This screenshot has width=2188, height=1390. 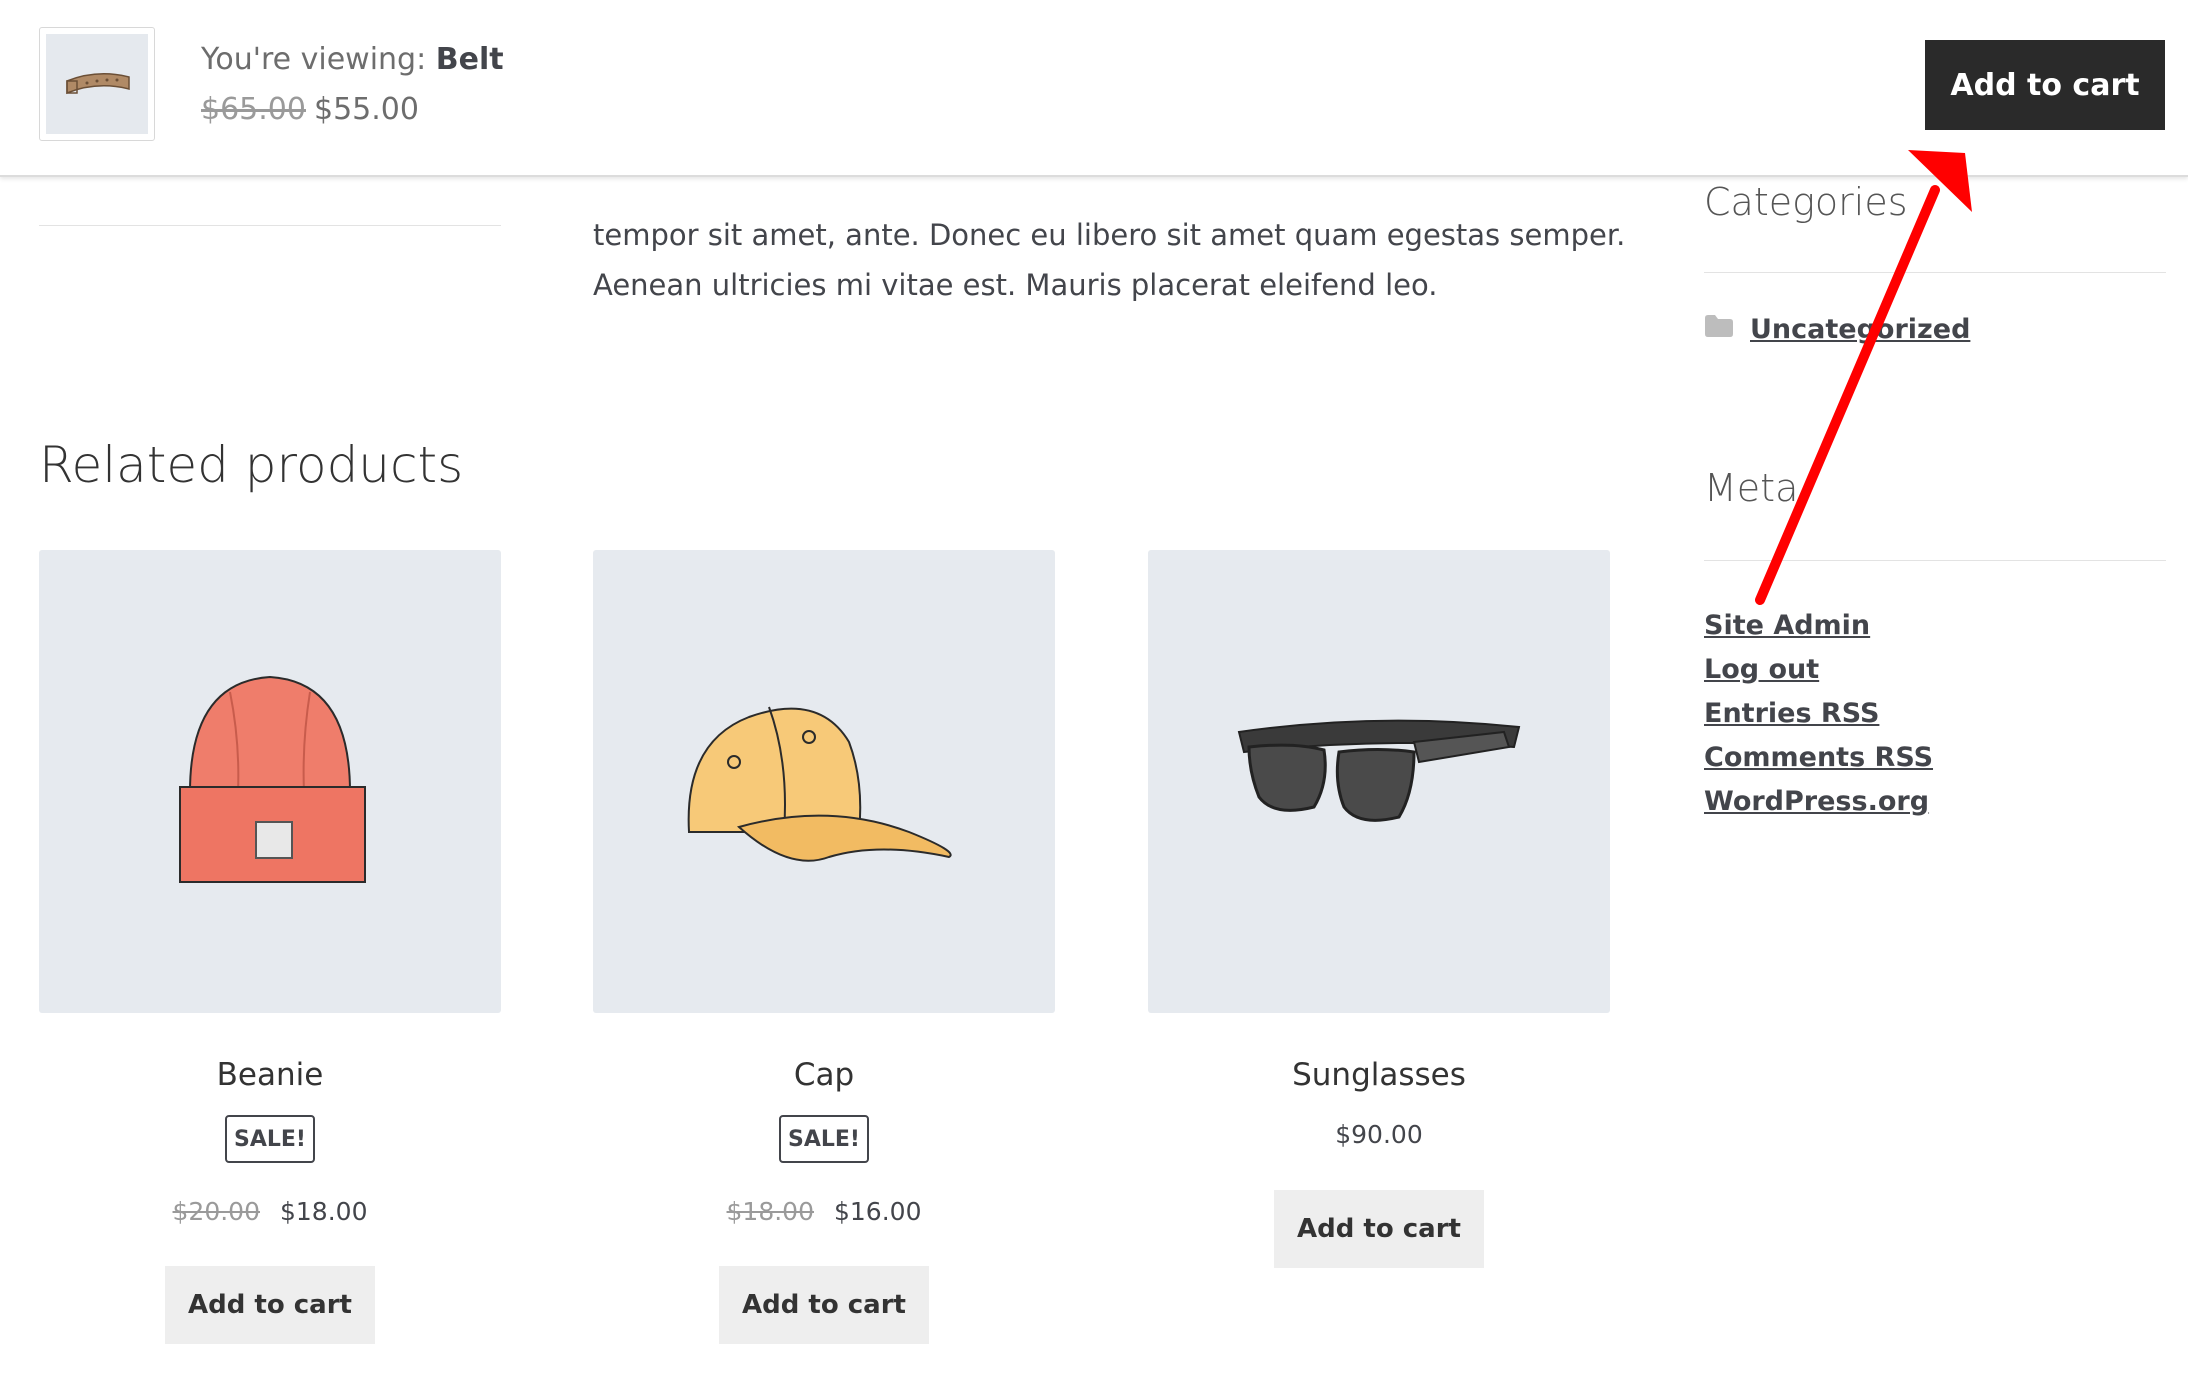 I want to click on belt-thumbnail, so click(x=97, y=84).